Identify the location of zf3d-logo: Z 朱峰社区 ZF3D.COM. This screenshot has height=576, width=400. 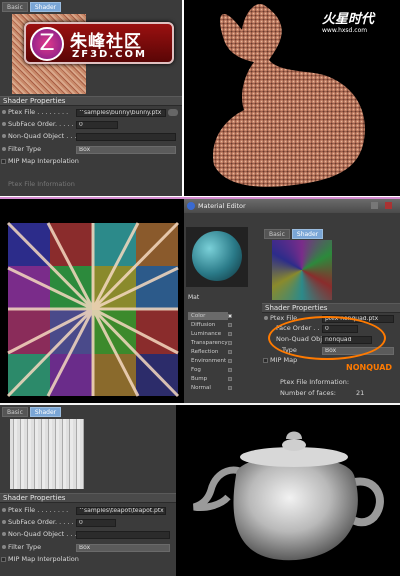
(99, 43).